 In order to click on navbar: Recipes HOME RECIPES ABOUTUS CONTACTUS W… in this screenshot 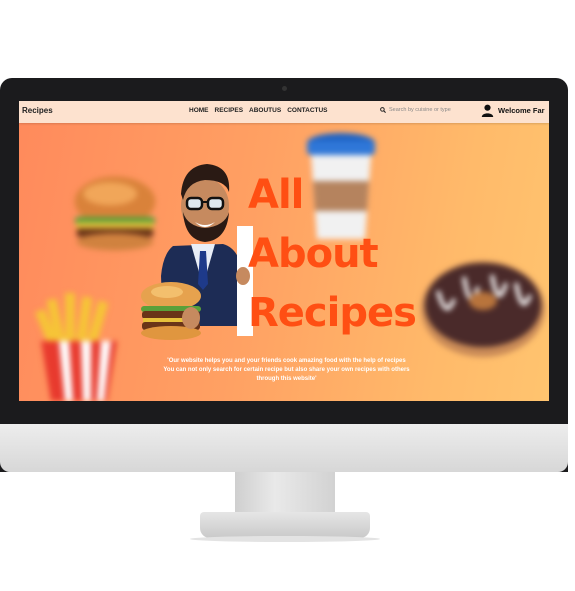, I will do `click(284, 112)`.